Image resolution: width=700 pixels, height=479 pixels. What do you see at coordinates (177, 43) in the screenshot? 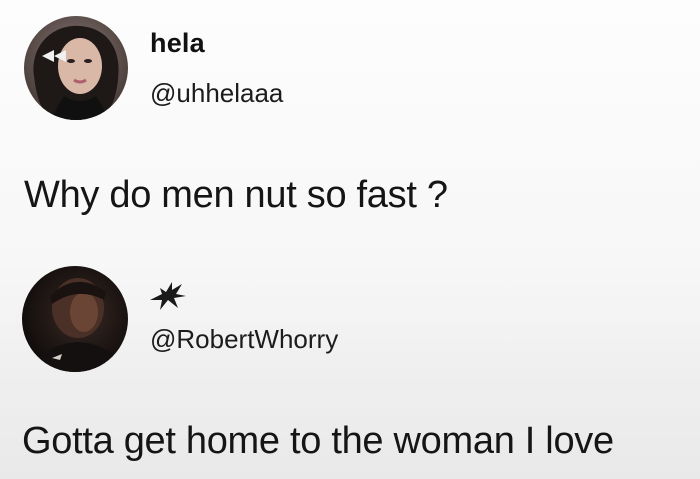
I see `display-name-hela: hela` at bounding box center [177, 43].